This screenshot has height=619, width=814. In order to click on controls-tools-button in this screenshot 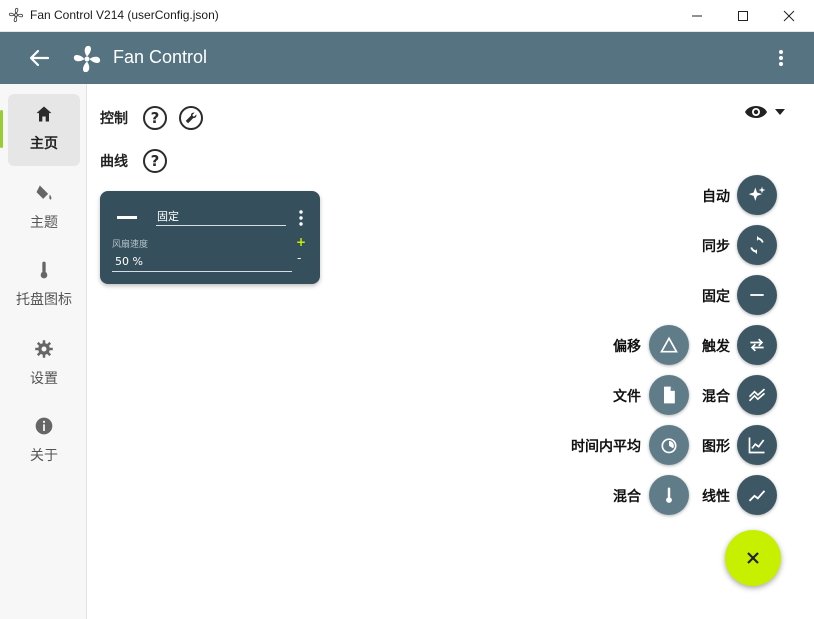, I will do `click(191, 118)`.